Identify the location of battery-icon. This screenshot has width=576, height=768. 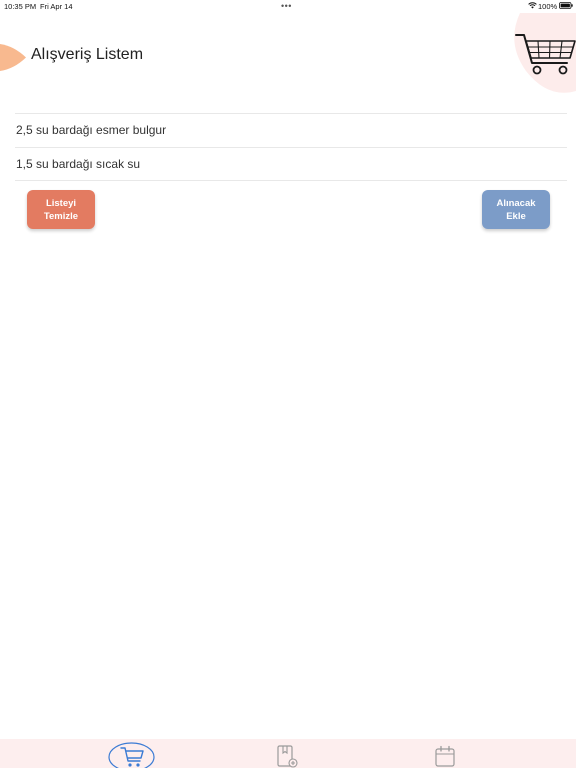
(566, 5).